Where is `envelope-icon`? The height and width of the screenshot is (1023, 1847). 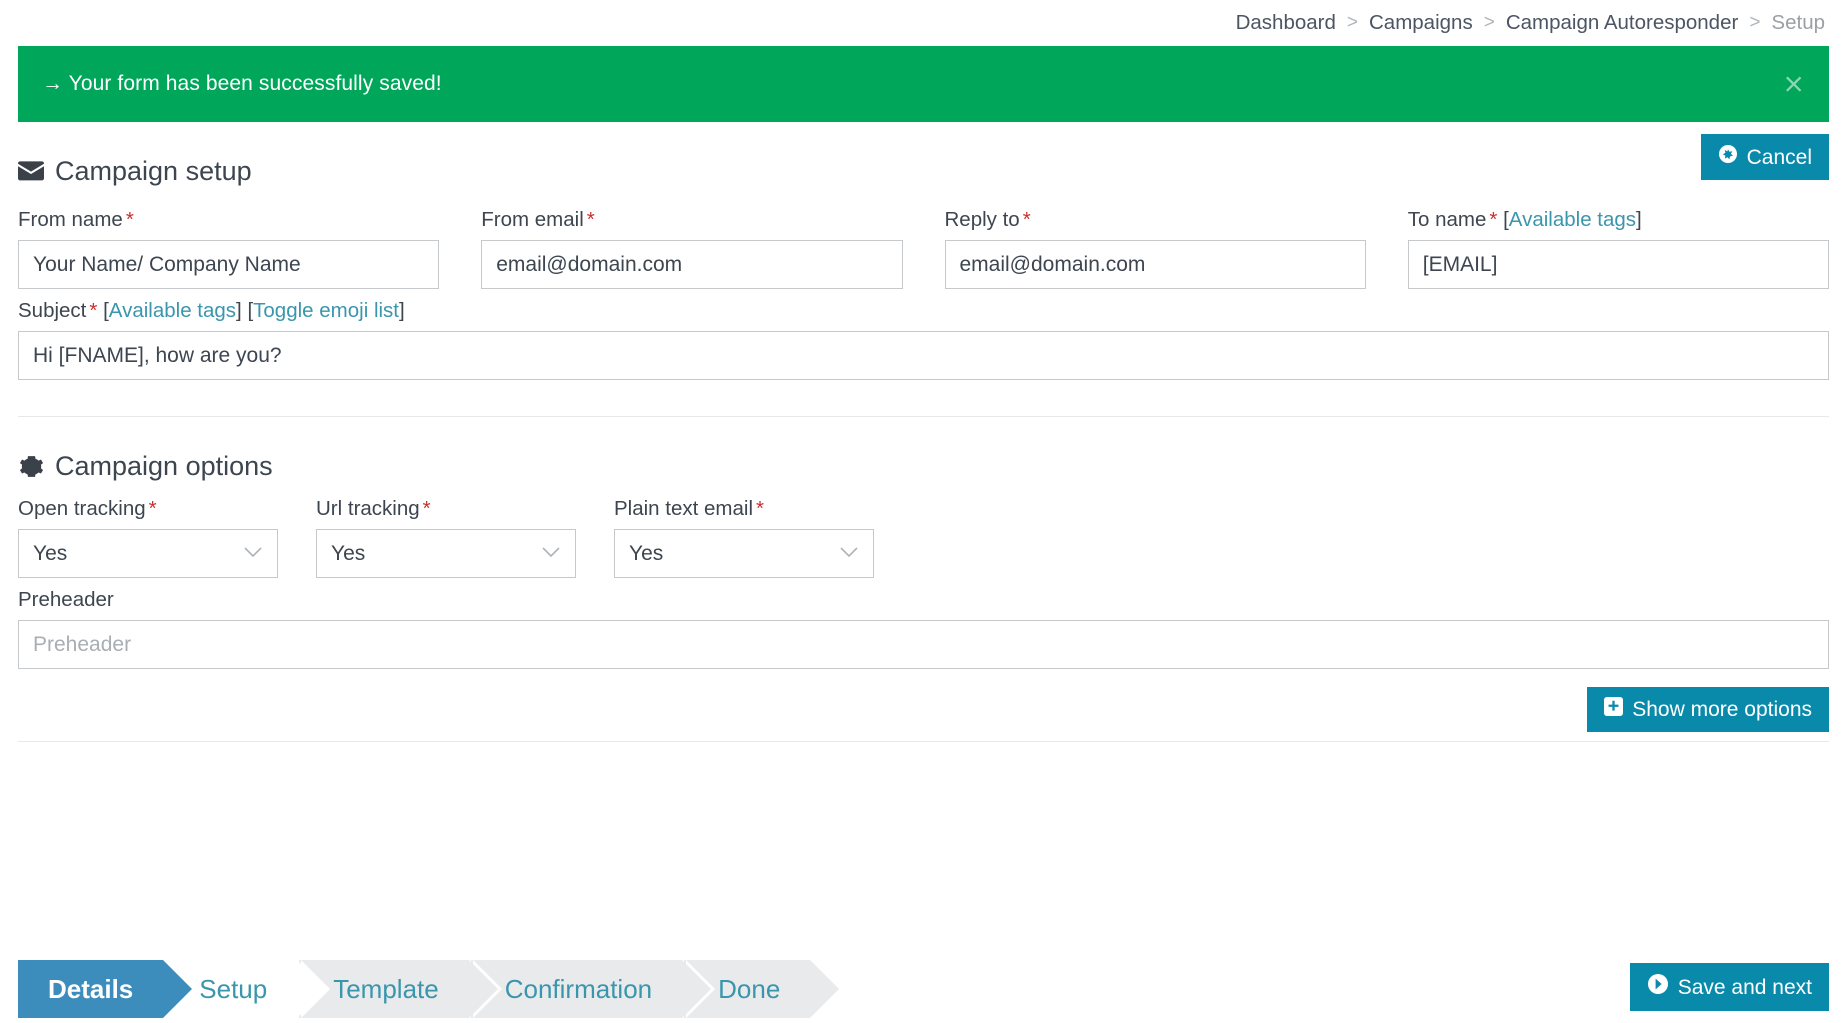
envelope-icon is located at coordinates (31, 171).